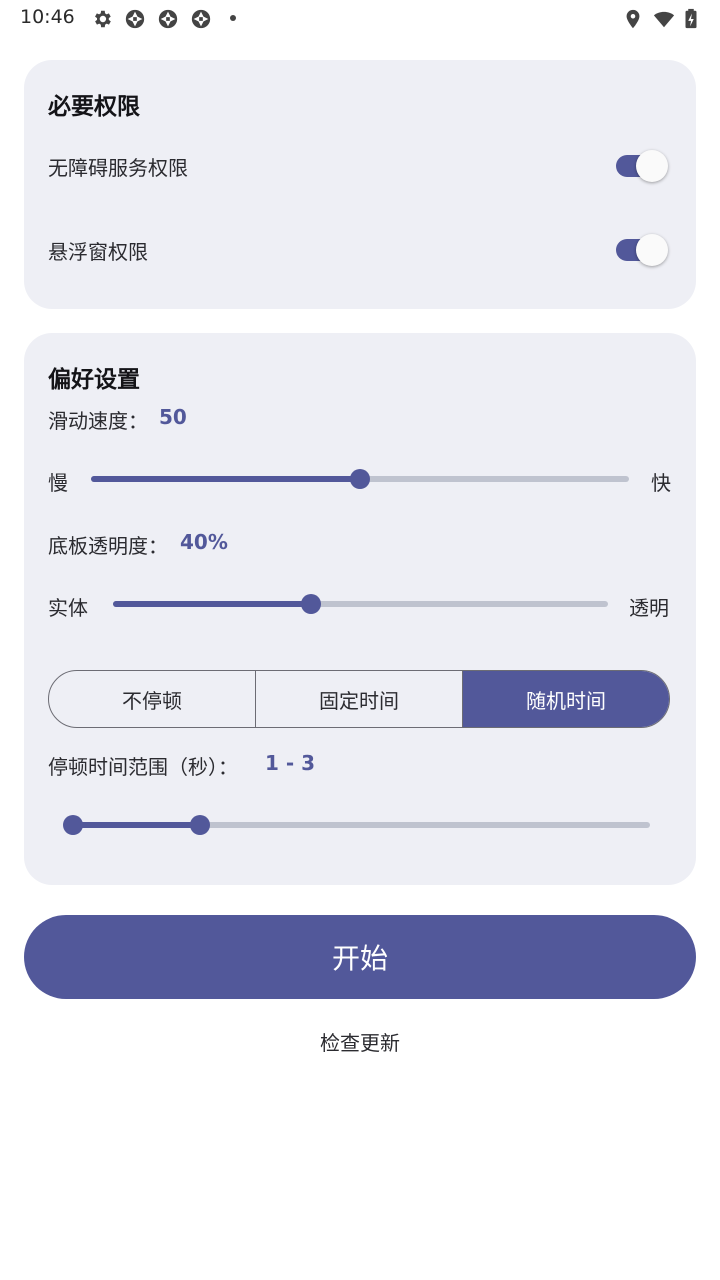 This screenshot has width=720, height=1280. What do you see at coordinates (173, 417) in the screenshot?
I see `speed-value: 50` at bounding box center [173, 417].